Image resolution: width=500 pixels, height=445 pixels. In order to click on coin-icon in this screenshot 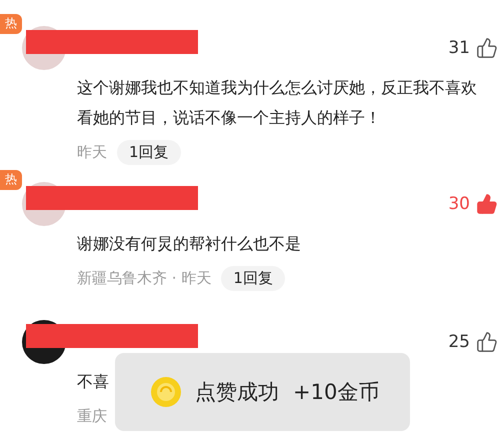, I will do `click(166, 392)`.